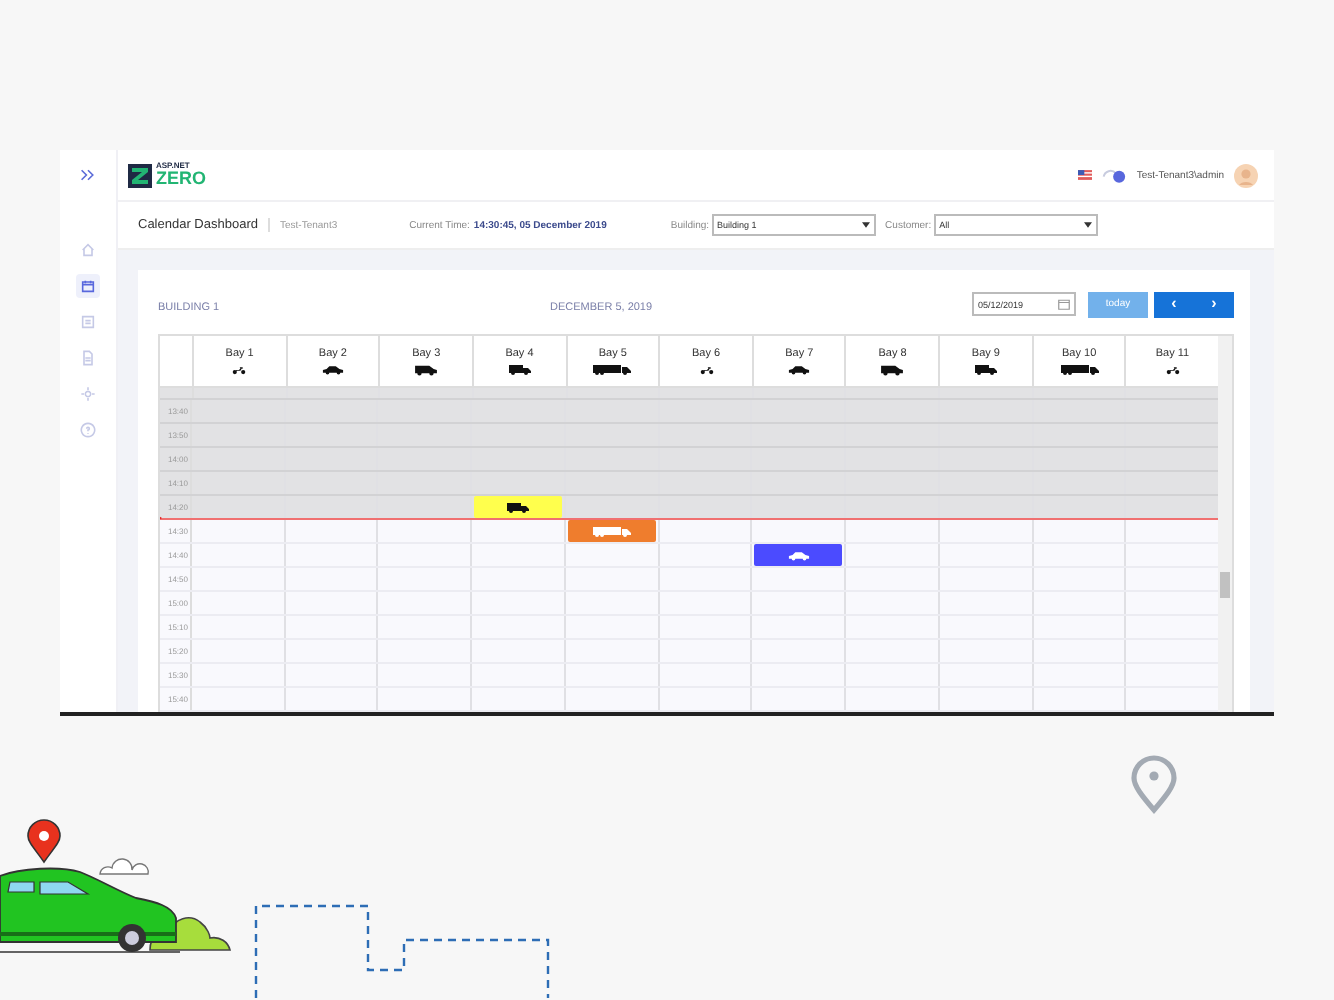  I want to click on document-icon, so click(88, 358).